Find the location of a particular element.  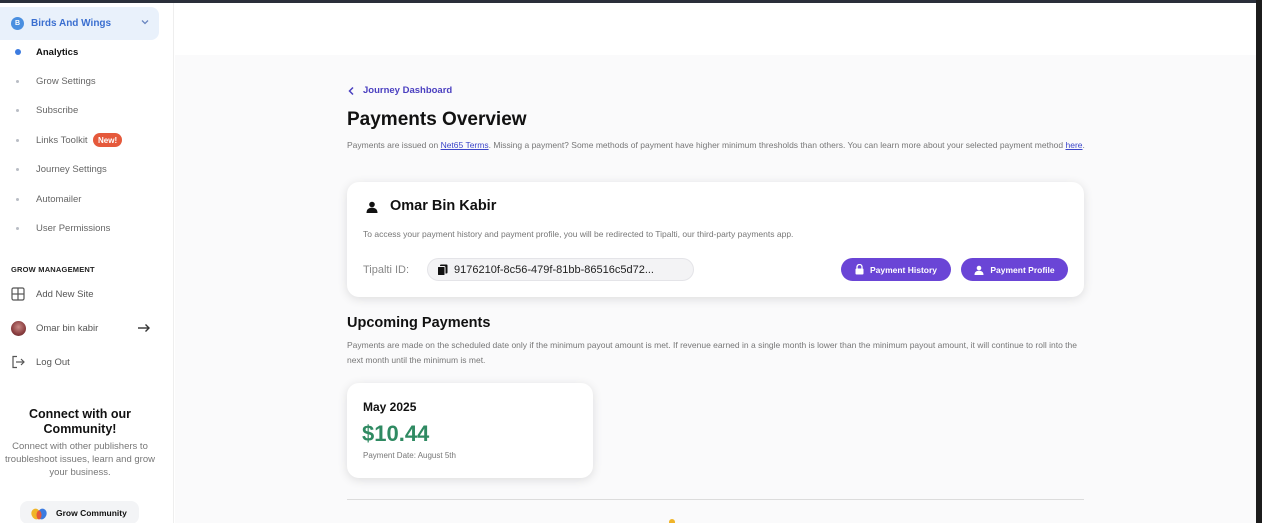

grow-community-label: Grow Community is located at coordinates (91, 512).